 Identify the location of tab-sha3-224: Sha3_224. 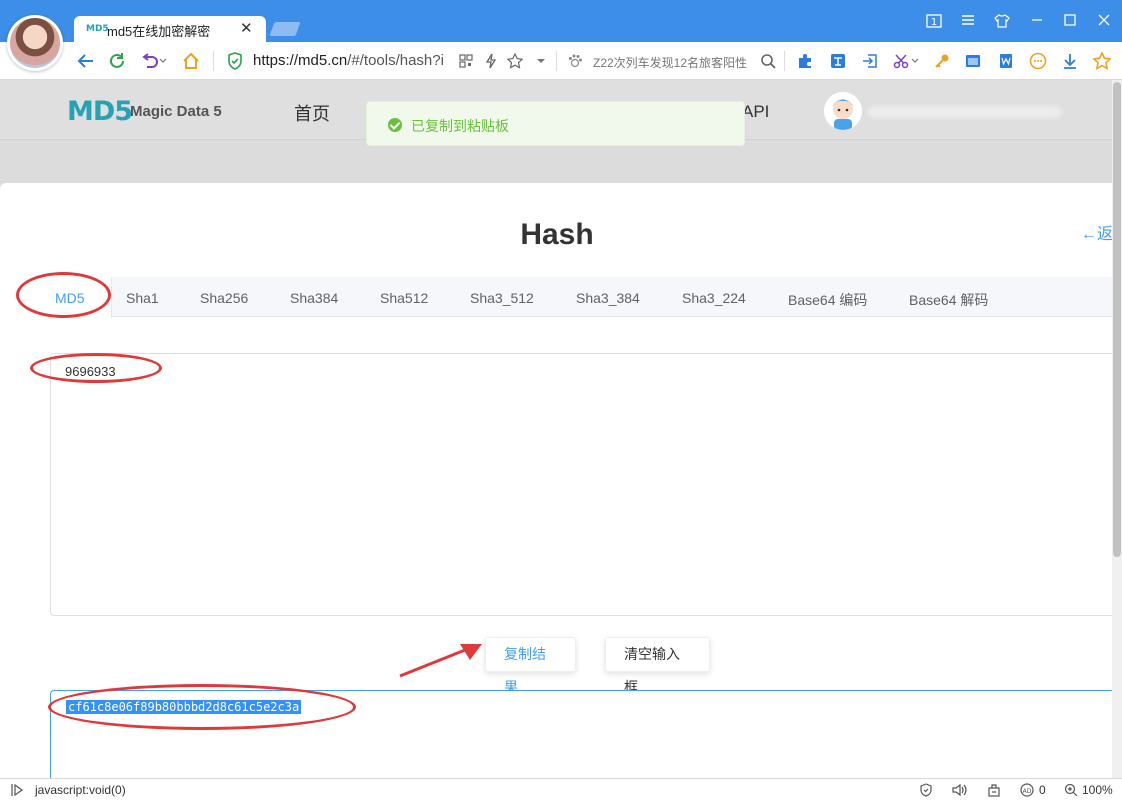
(714, 298).